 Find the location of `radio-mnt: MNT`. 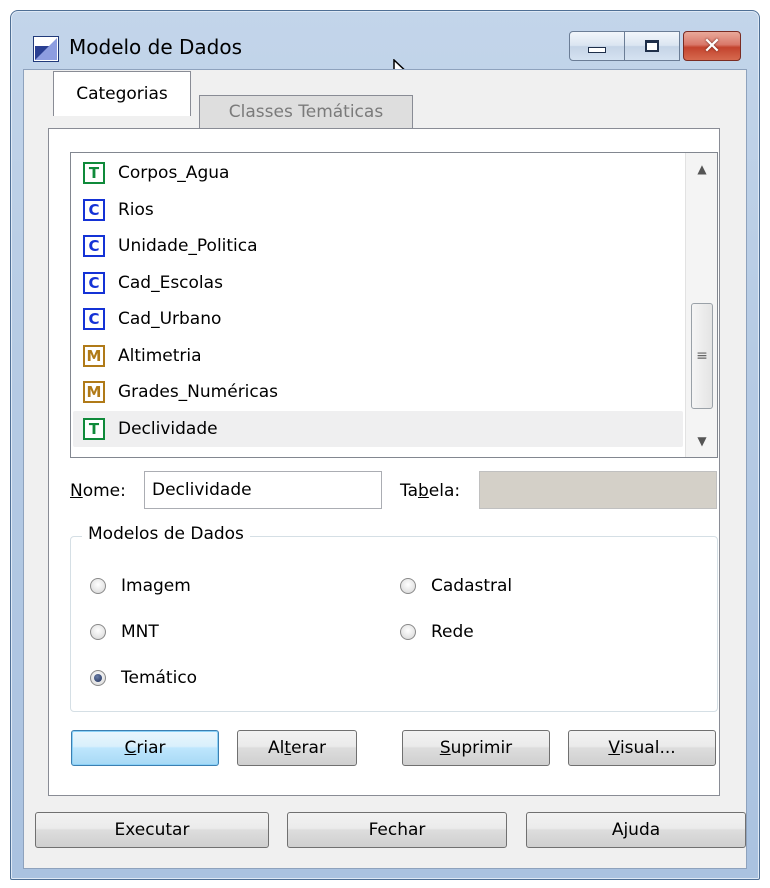

radio-mnt: MNT is located at coordinates (124, 632).